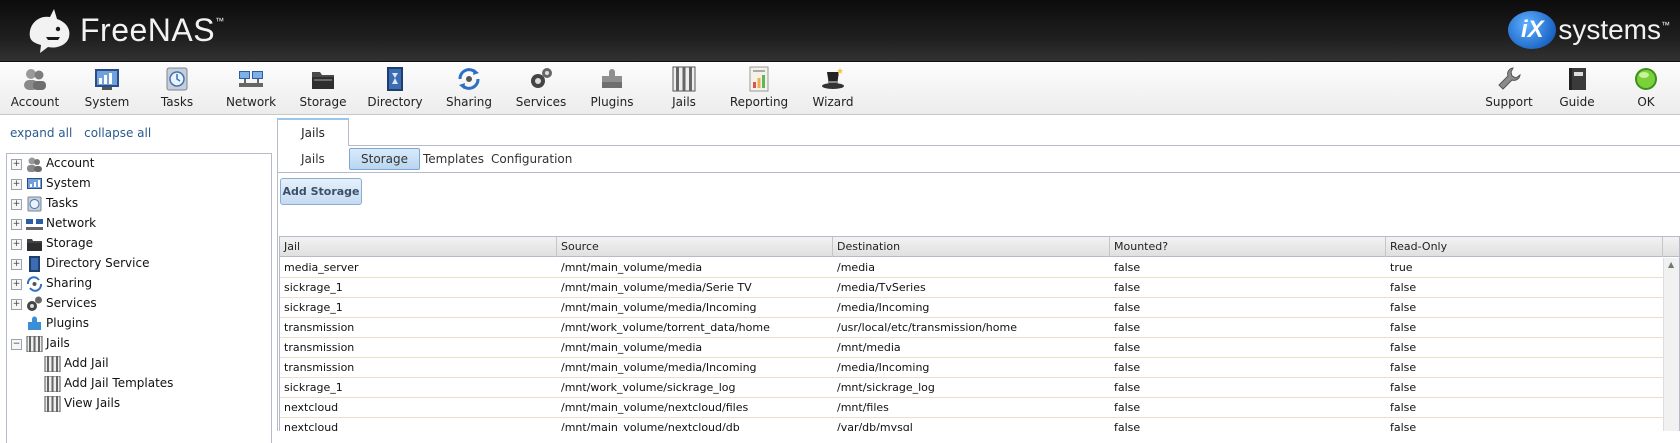 The image size is (1680, 443). I want to click on add-storage-button: Add Storage, so click(321, 191).